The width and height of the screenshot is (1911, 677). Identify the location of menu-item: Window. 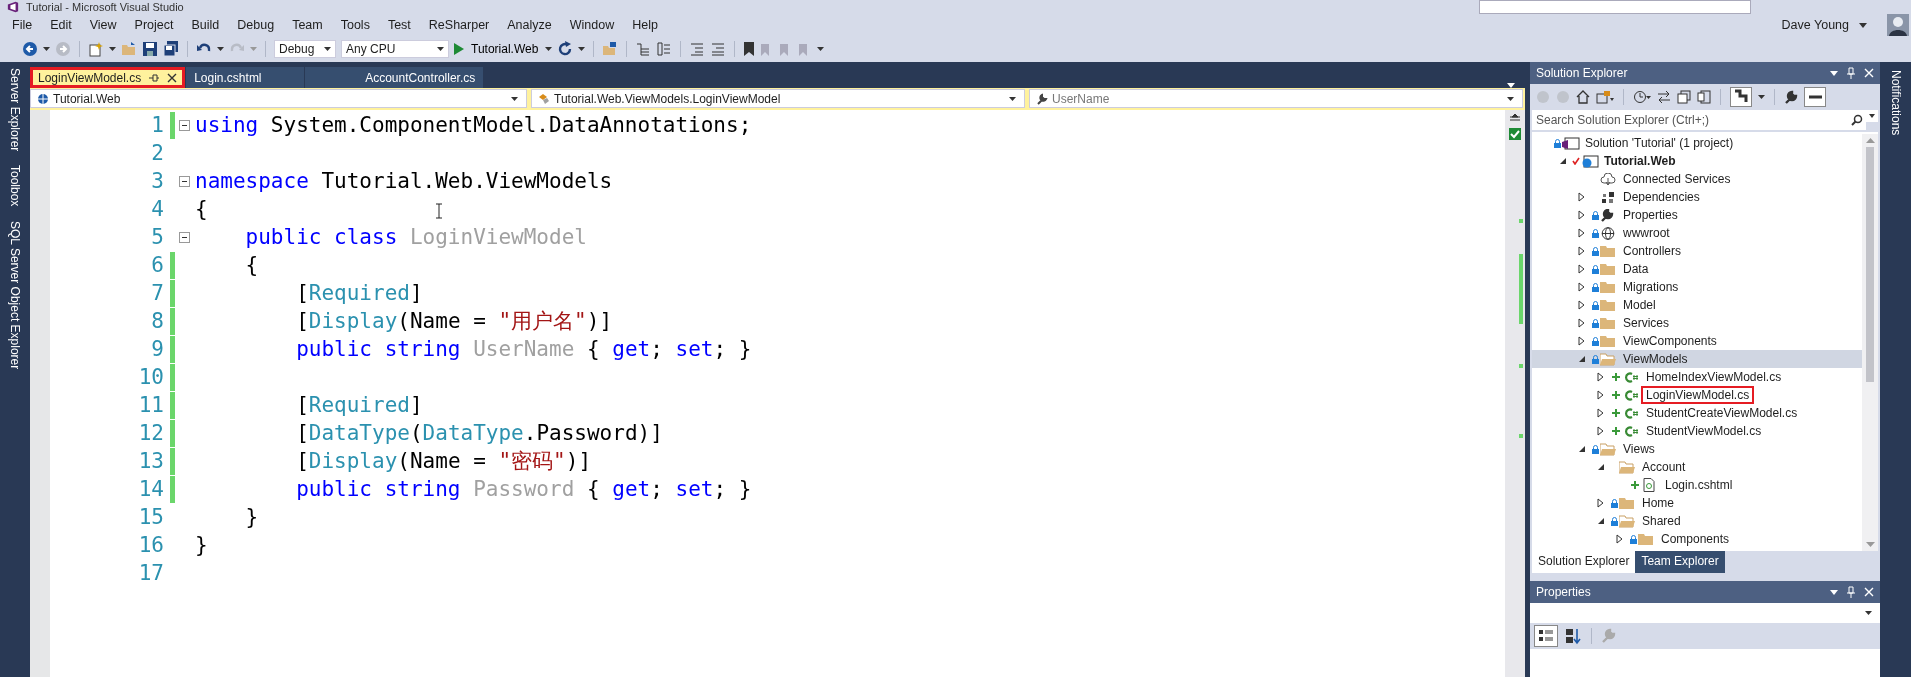
(592, 25).